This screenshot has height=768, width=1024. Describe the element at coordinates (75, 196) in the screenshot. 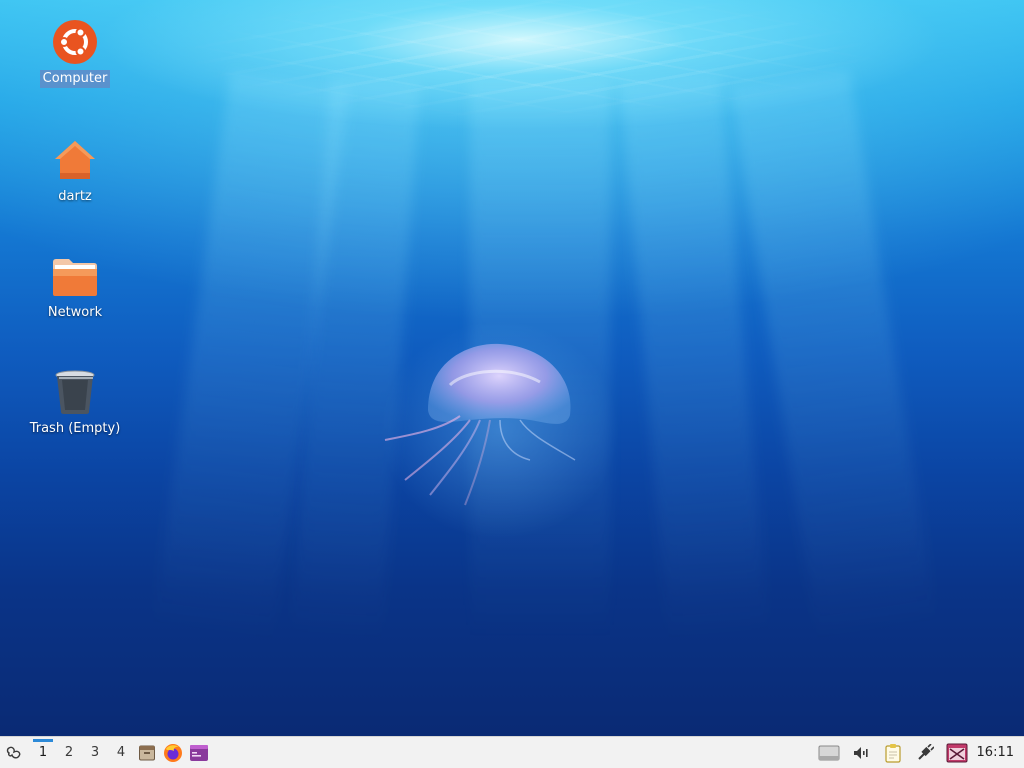

I see `desktop-icon-label: dartz` at that location.